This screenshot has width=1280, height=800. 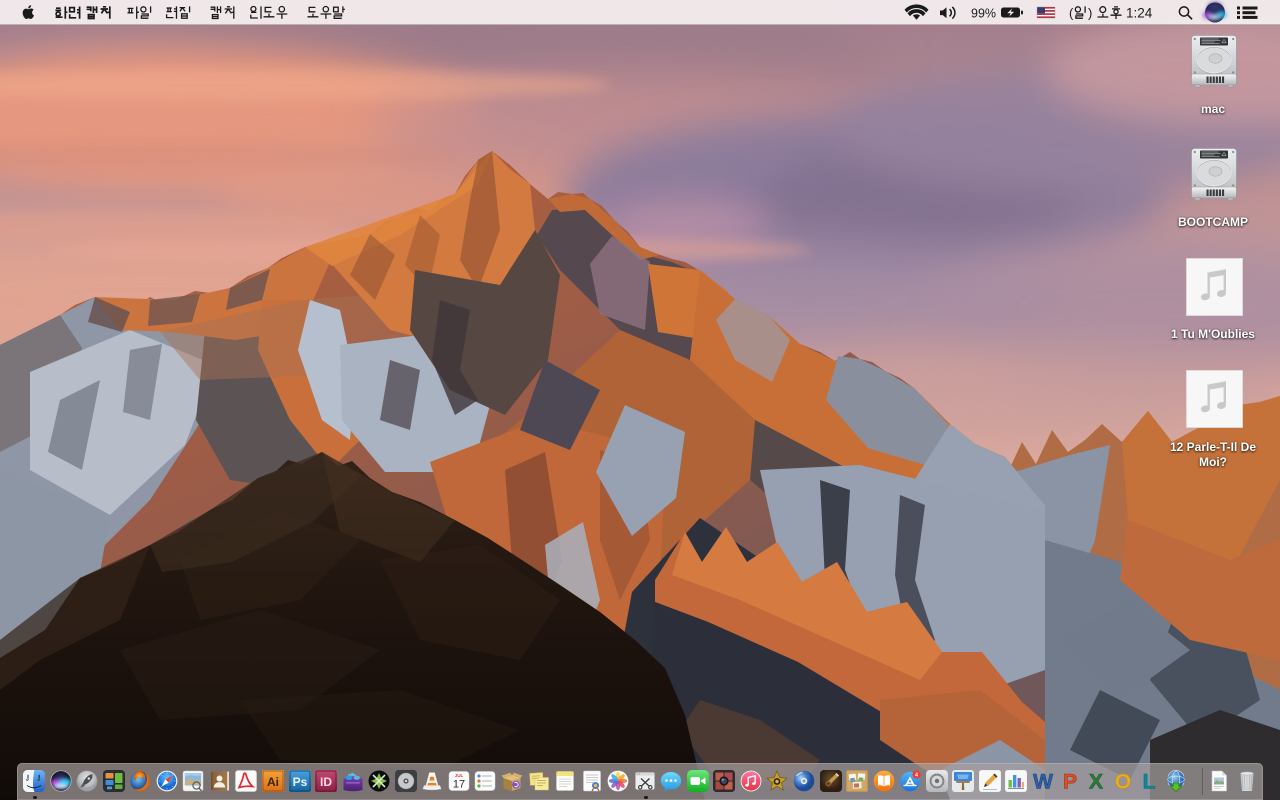 What do you see at coordinates (1139, 13) in the screenshot?
I see `svg-text: 1:24` at bounding box center [1139, 13].